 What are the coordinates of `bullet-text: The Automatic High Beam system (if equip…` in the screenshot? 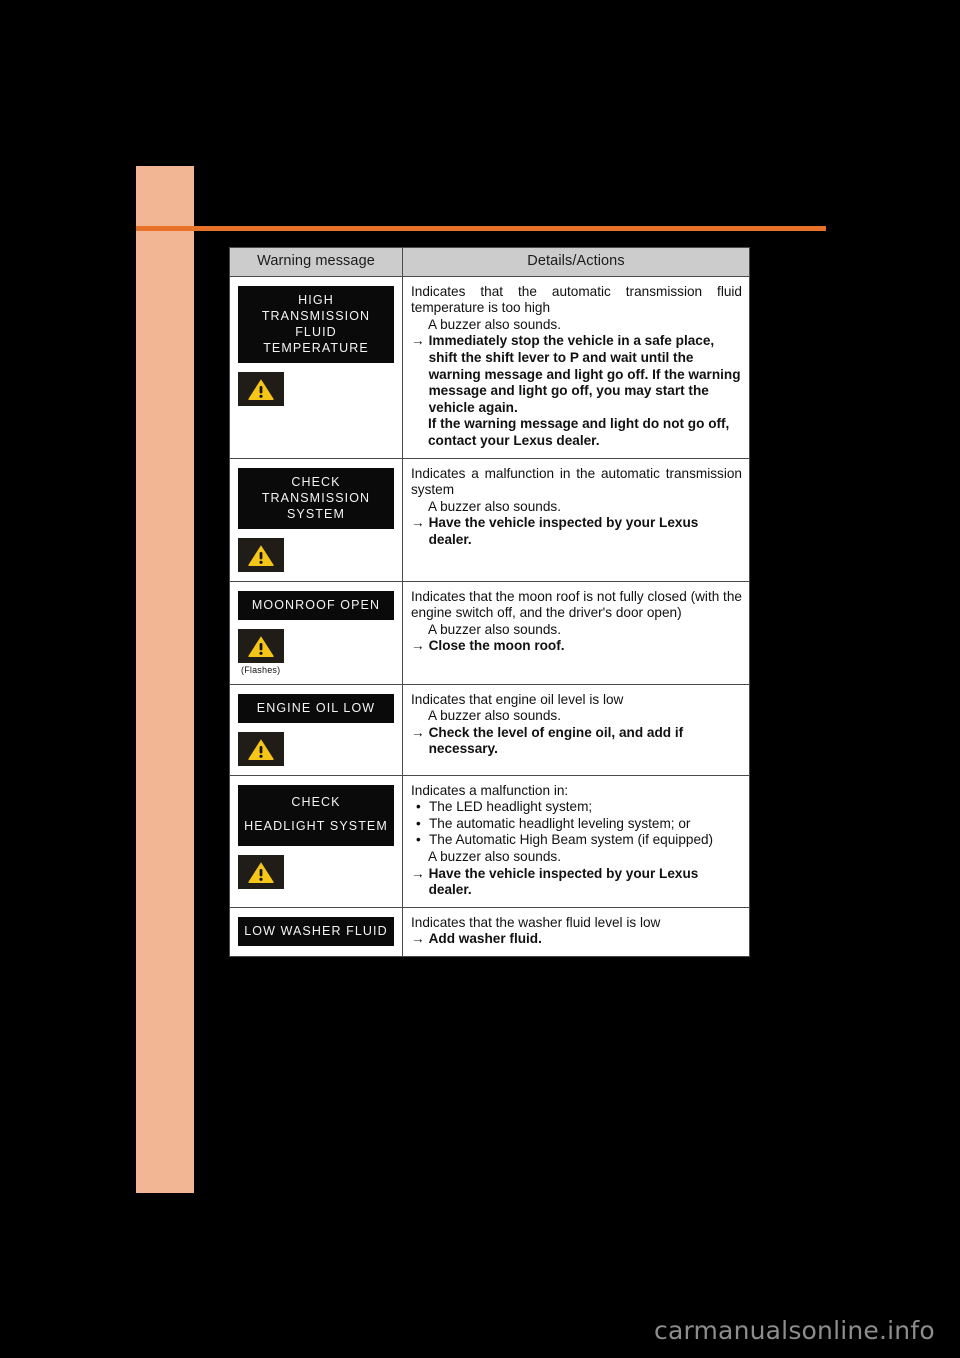 It's located at (571, 840).